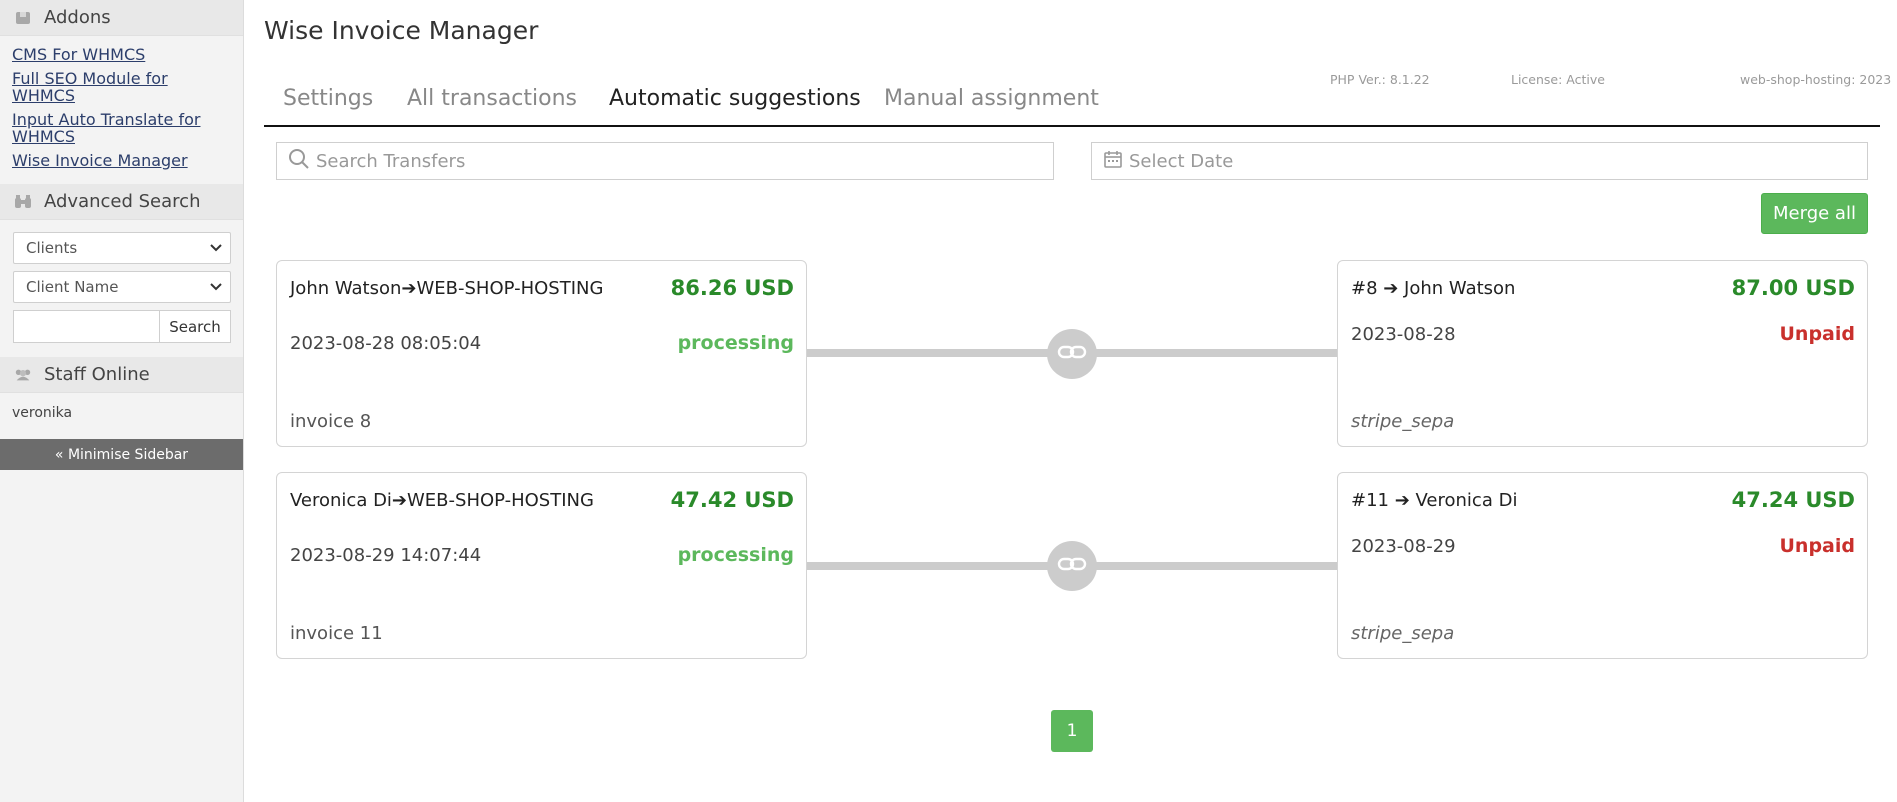  What do you see at coordinates (1814, 213) in the screenshot?
I see `merge-all-button: Merge all` at bounding box center [1814, 213].